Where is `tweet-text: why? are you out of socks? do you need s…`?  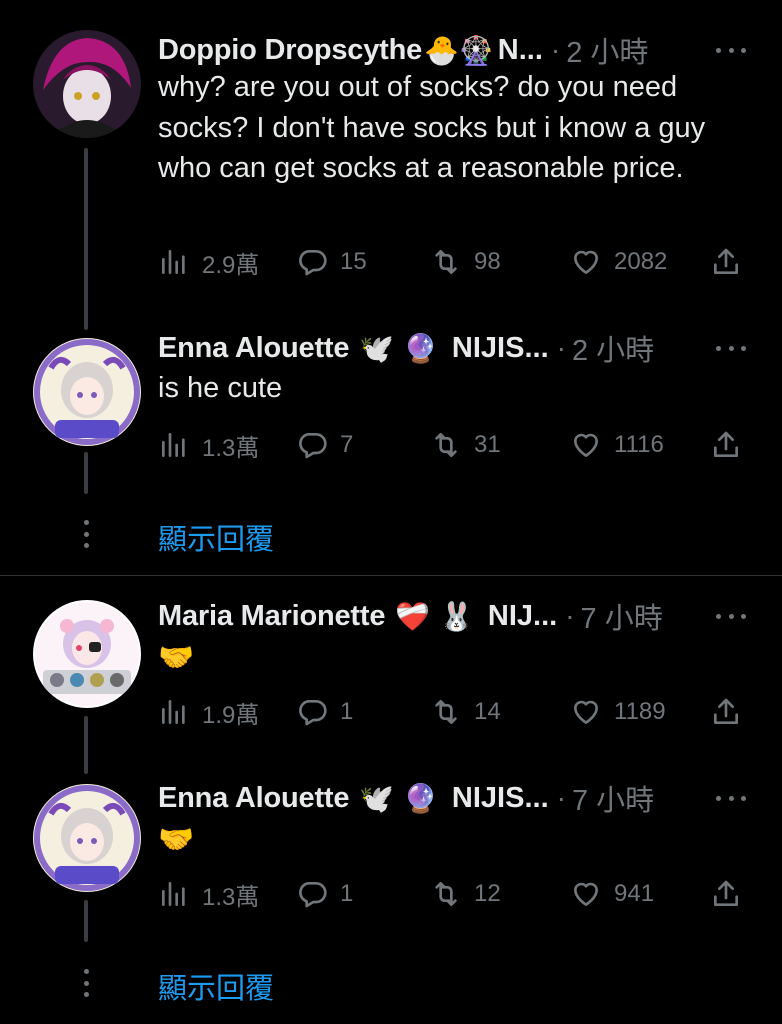
tweet-text: why? are you out of socks? do you need s… is located at coordinates (432, 127).